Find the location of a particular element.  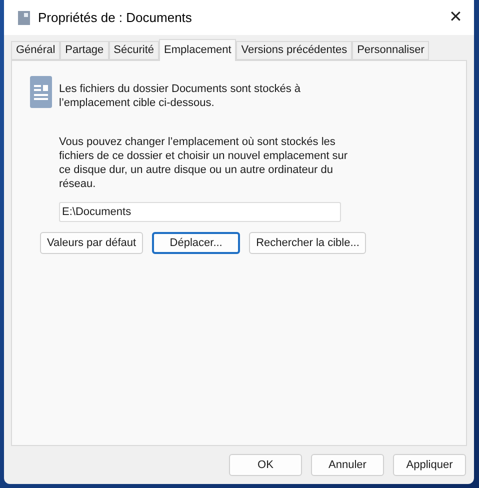

action-button: OK is located at coordinates (265, 465).